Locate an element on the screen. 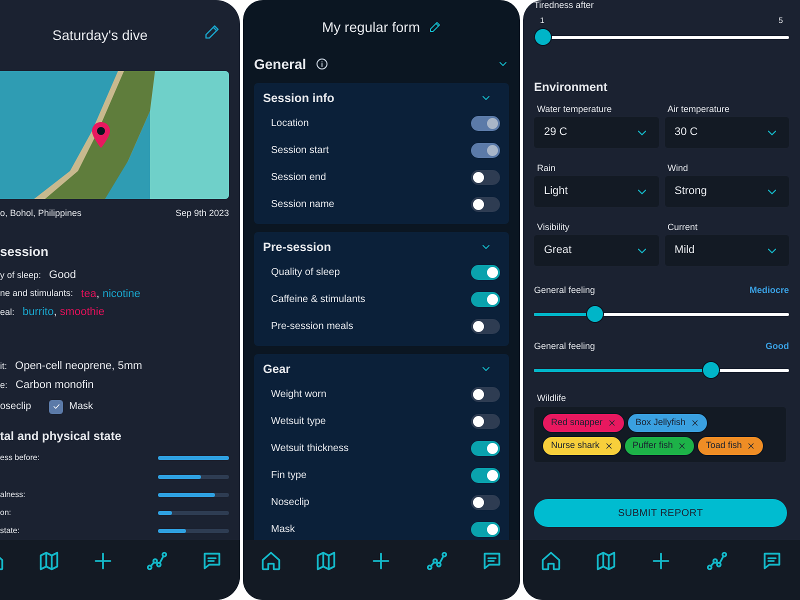 This screenshot has height=600, width=800. bar-label: ess before: is located at coordinates (20, 458).